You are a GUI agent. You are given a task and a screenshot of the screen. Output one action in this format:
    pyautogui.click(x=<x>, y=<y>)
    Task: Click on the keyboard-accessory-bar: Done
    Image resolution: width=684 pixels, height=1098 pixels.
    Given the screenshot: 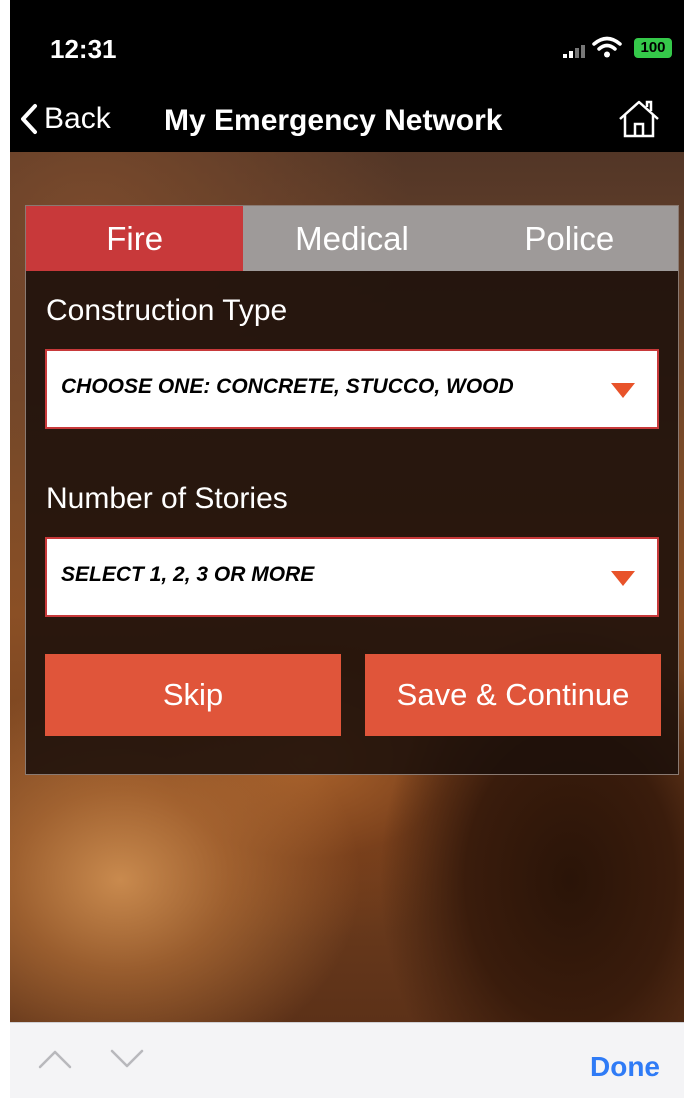 What is the action you would take?
    pyautogui.click(x=347, y=1060)
    